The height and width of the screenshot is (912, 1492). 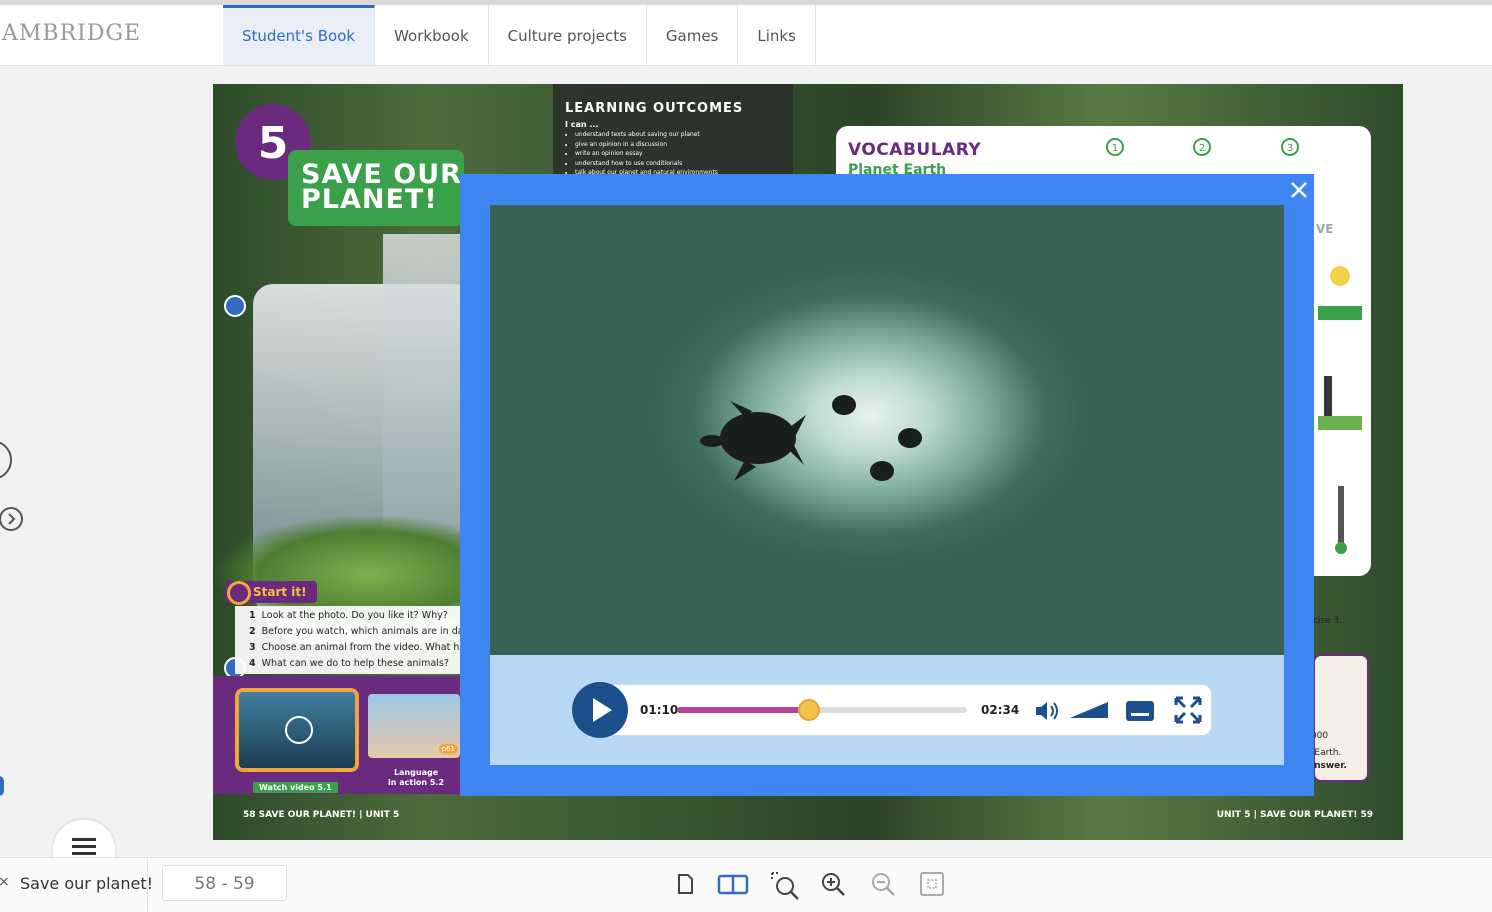 I want to click on fit-page-button, so click(x=932, y=884).